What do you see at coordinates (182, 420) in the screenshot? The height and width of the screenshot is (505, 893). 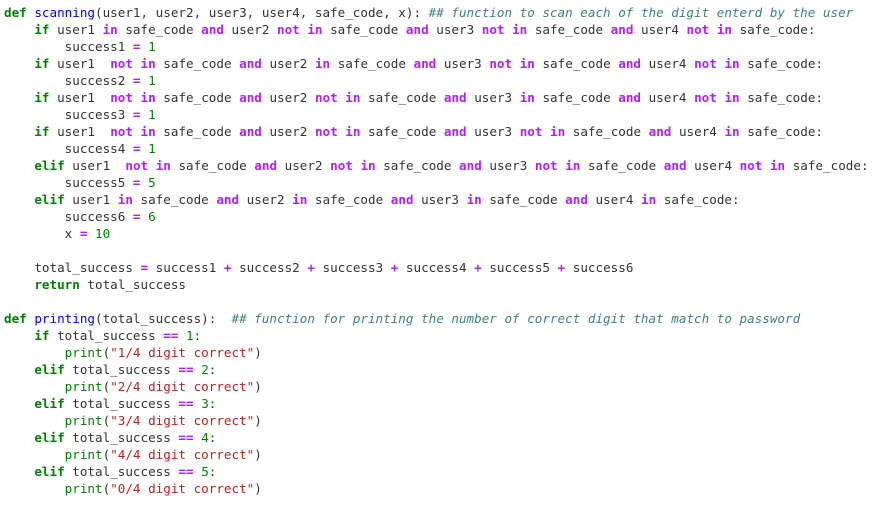 I see `string-token: "3/4 digit correct"` at bounding box center [182, 420].